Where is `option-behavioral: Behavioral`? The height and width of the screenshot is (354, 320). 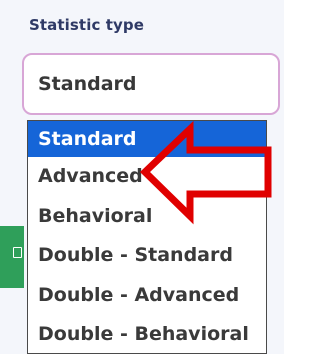 option-behavioral: Behavioral is located at coordinates (147, 216).